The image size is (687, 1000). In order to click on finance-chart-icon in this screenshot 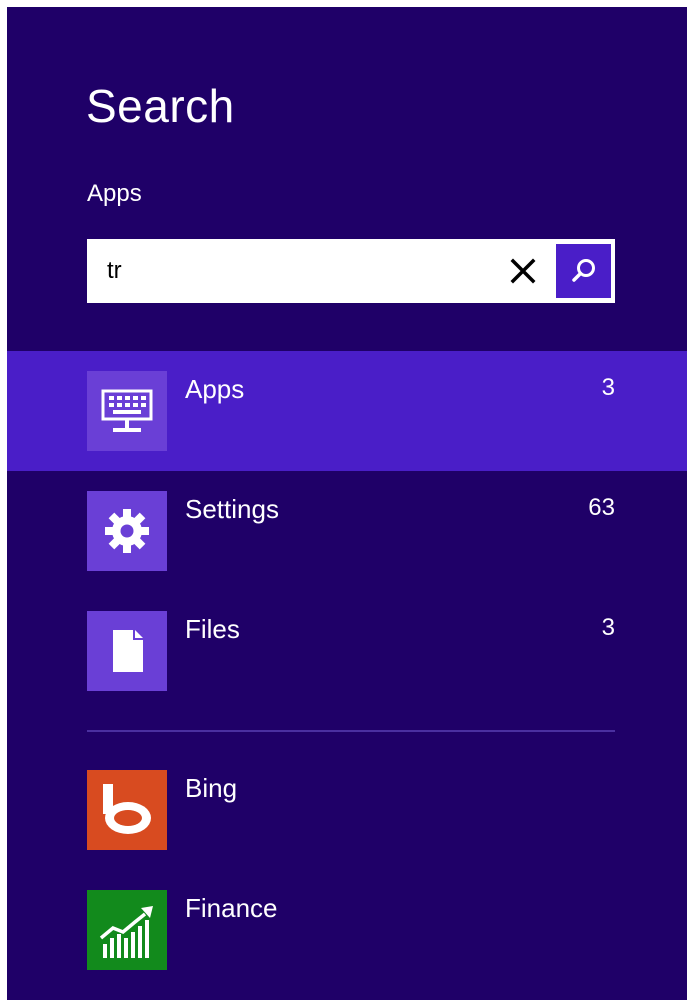, I will do `click(126, 932)`.